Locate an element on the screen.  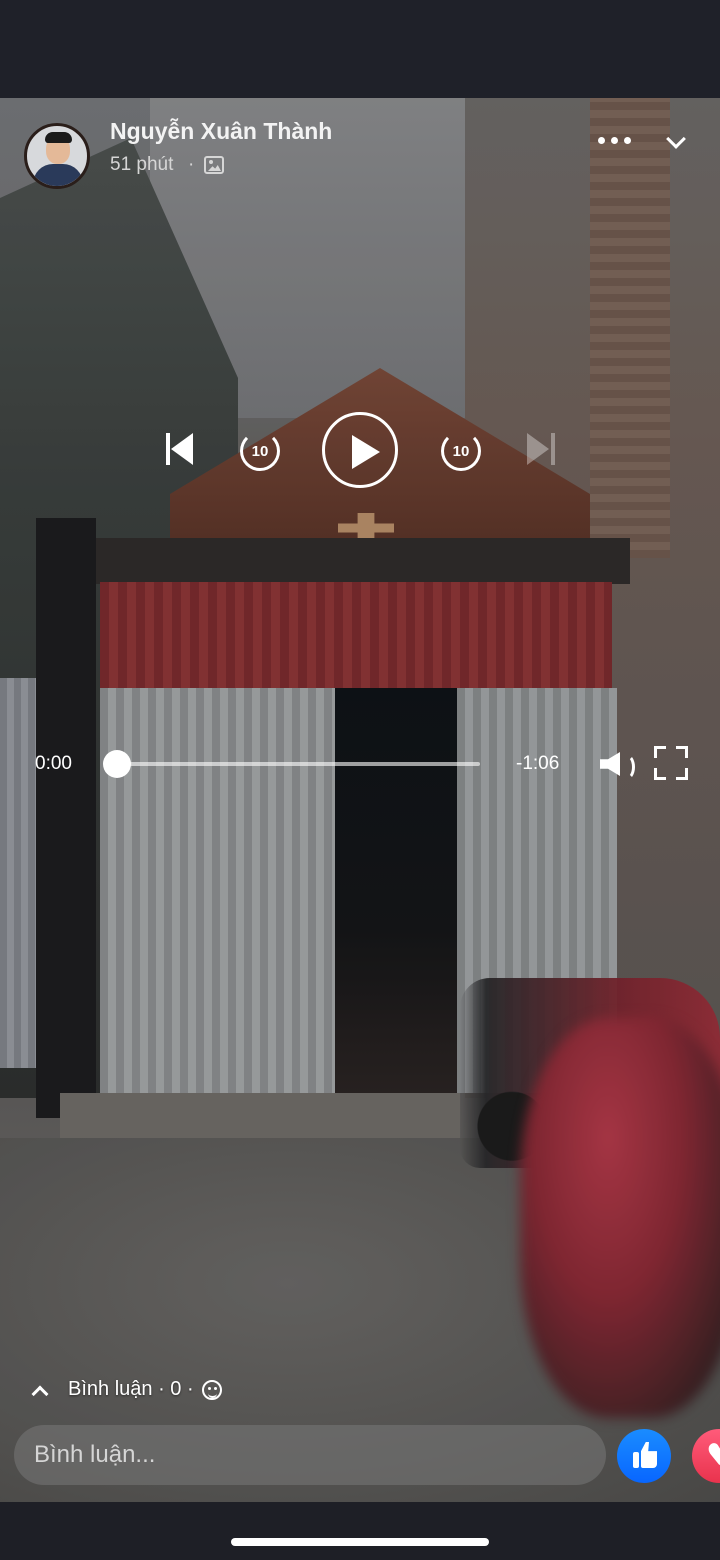
comment-input is located at coordinates (310, 1455).